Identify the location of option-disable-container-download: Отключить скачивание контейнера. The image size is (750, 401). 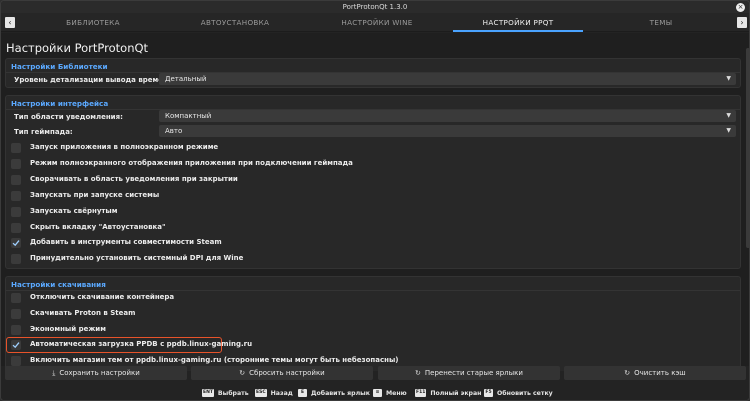
(373, 298).